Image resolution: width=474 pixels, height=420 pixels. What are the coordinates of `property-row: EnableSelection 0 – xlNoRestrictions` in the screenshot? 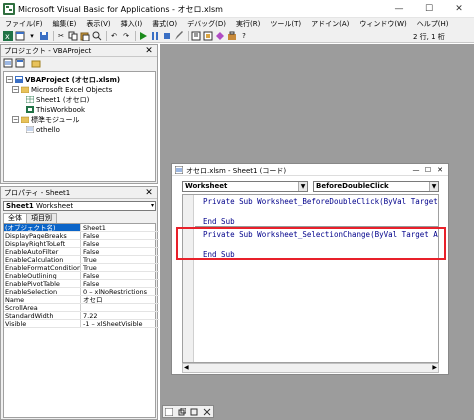 It's located at (81, 292).